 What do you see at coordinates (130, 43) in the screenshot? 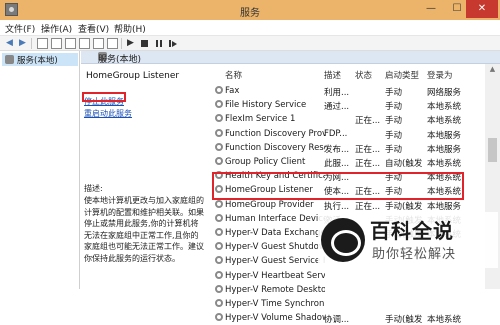
I see `start-service-icon: ▶` at bounding box center [130, 43].